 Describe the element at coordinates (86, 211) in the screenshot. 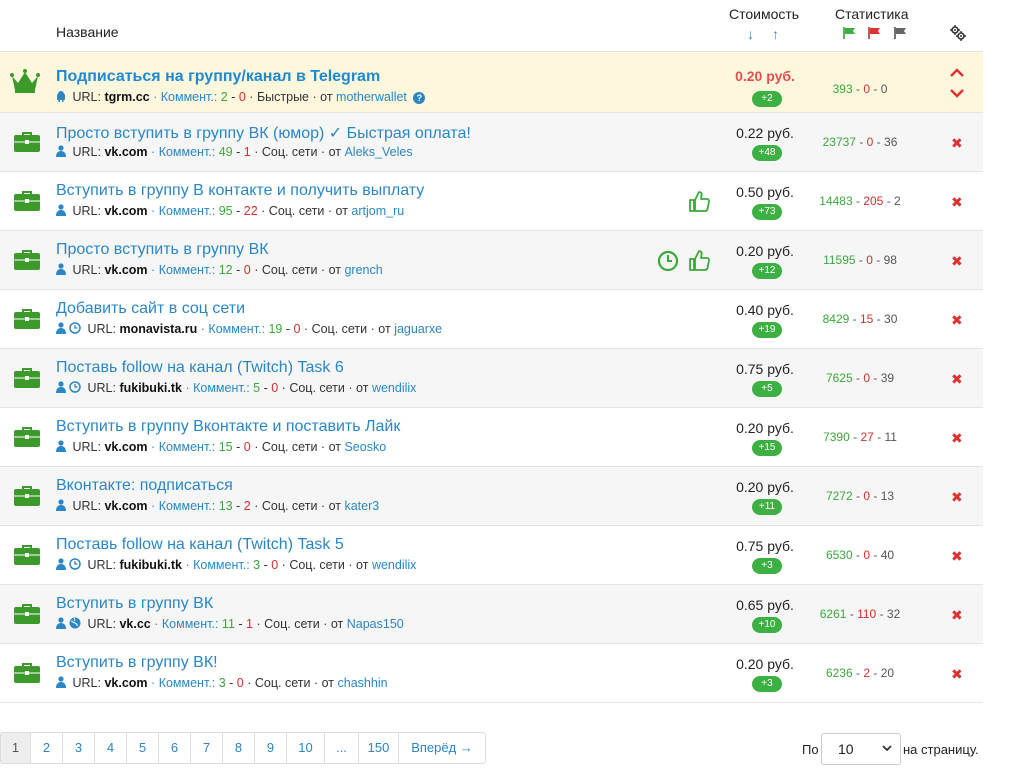

I see `url-label: URL:` at that location.